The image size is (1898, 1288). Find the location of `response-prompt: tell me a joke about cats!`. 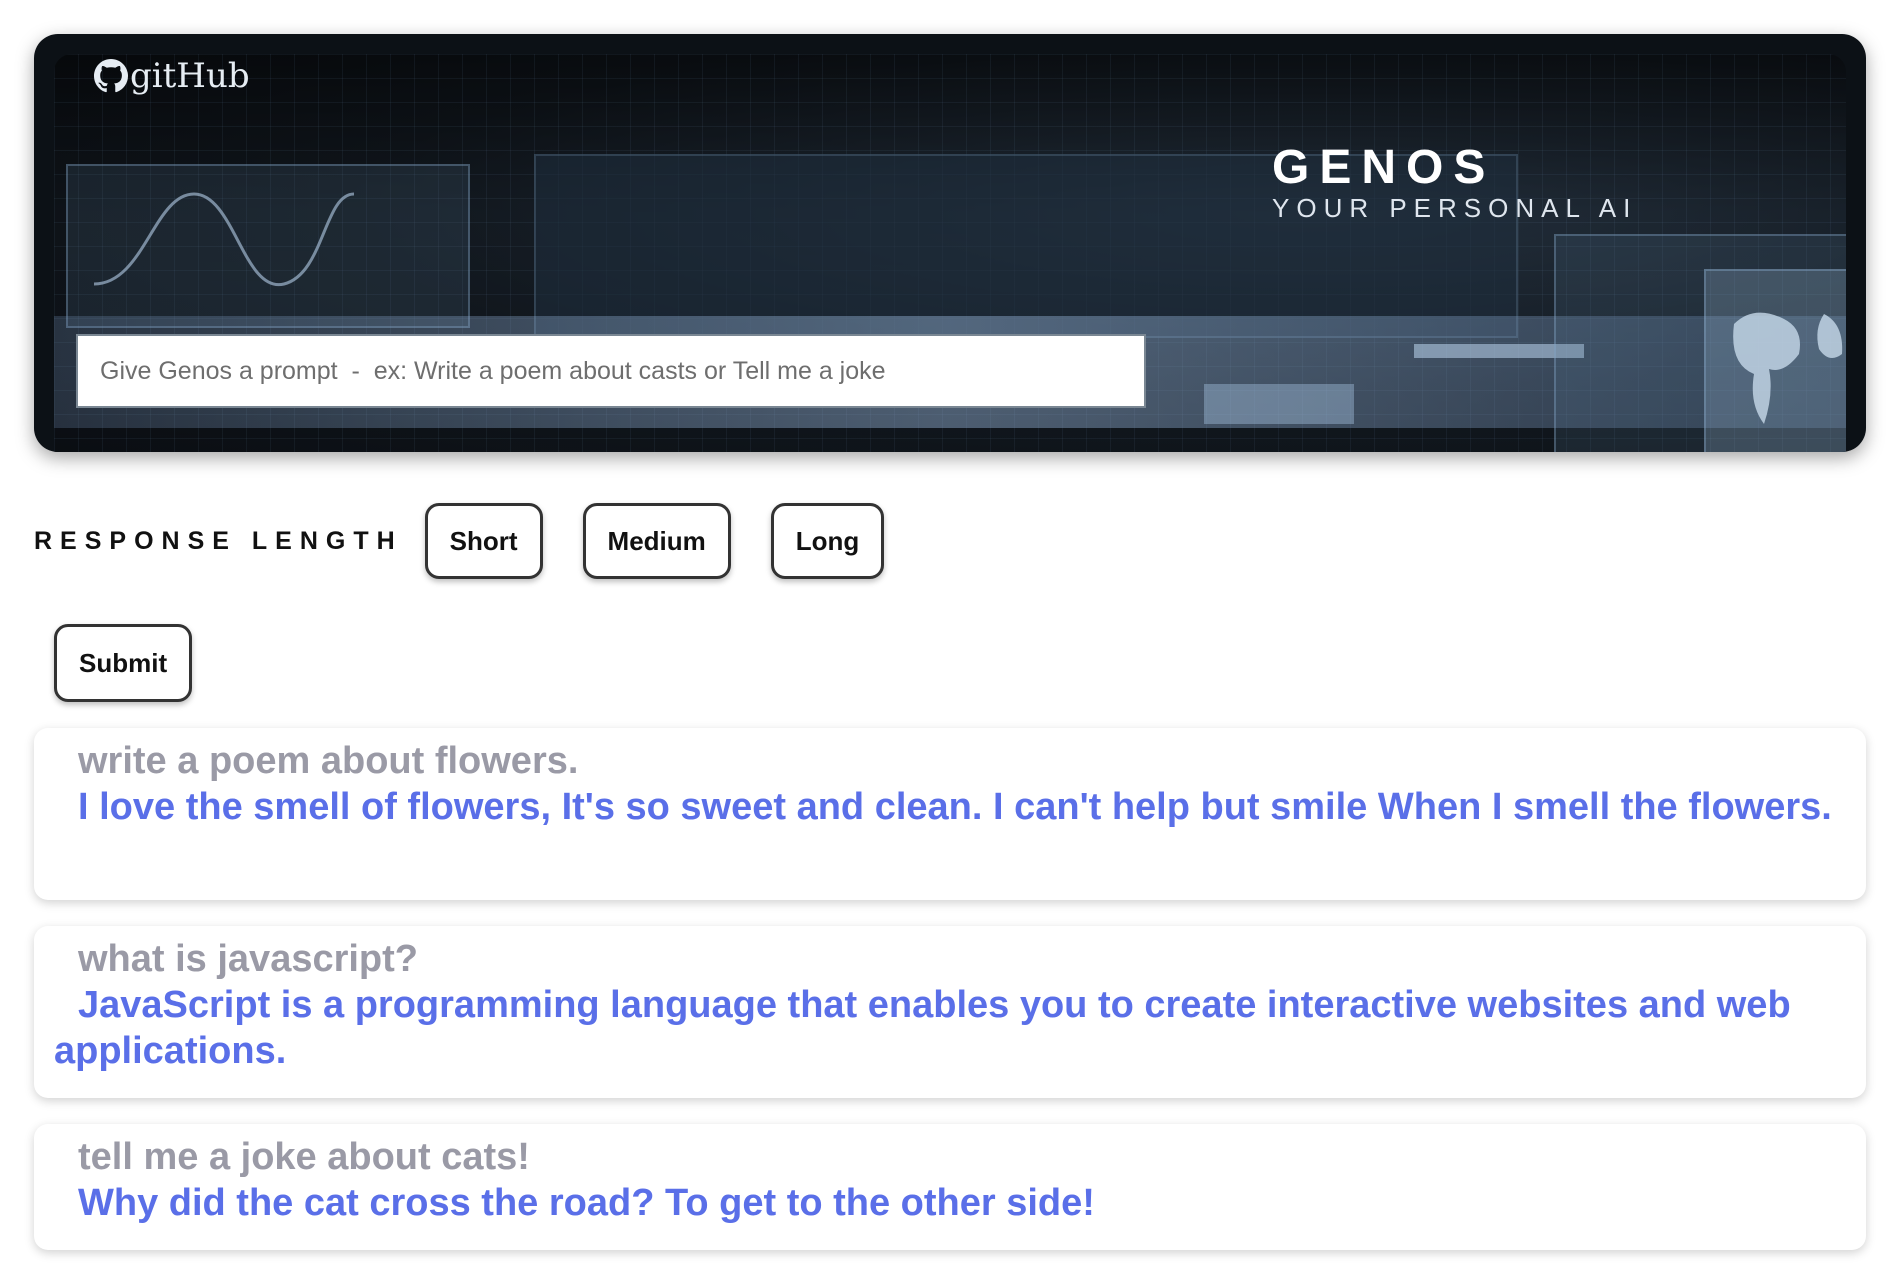

response-prompt: tell me a joke about cats! is located at coordinates (304, 1157).